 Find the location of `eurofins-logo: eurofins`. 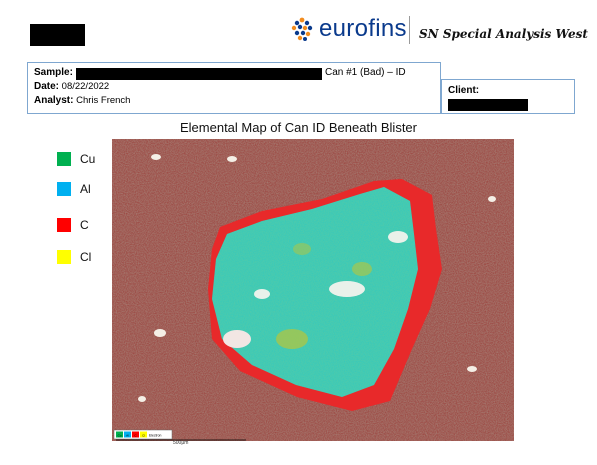

eurofins-logo: eurofins is located at coordinates (348, 29).